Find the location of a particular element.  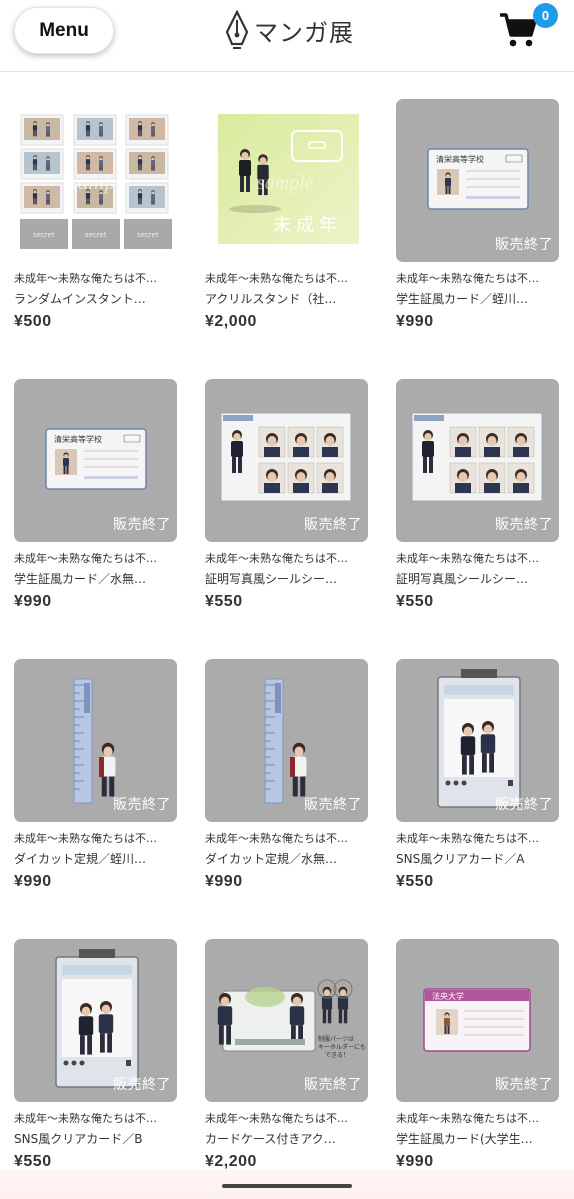

product-illustration: sample secret secret secret is located at coordinates (96, 181).